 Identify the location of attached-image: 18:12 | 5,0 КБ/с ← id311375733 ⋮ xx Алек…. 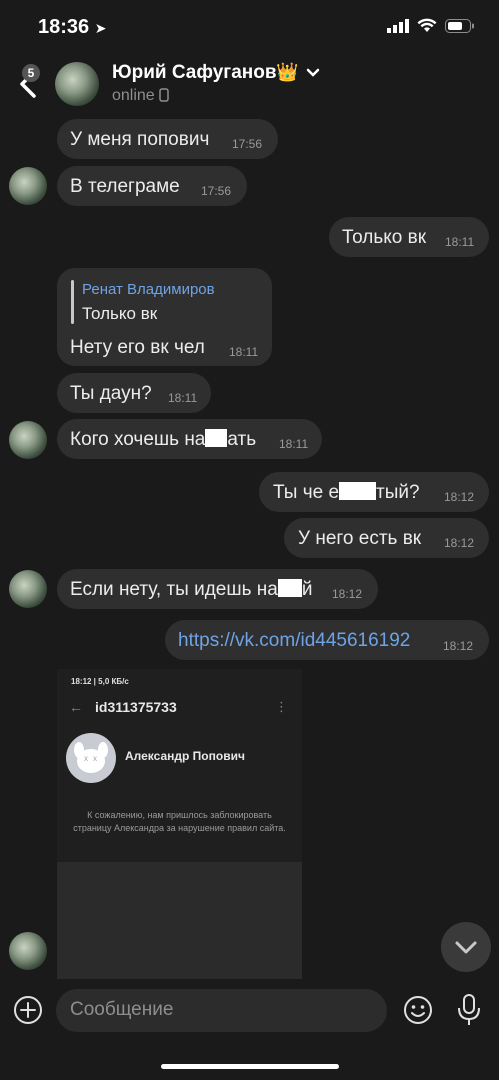
(179, 824).